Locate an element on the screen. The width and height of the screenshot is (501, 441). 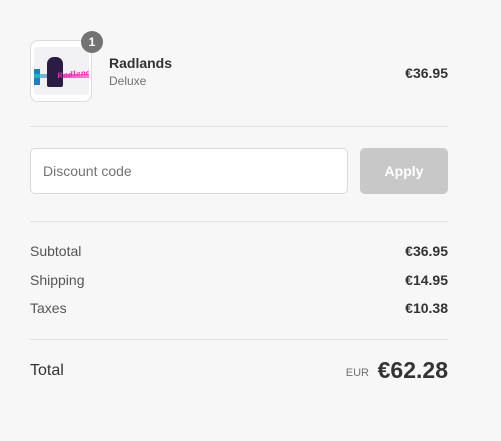
product-thumbnail: Radlands is located at coordinates (61, 71).